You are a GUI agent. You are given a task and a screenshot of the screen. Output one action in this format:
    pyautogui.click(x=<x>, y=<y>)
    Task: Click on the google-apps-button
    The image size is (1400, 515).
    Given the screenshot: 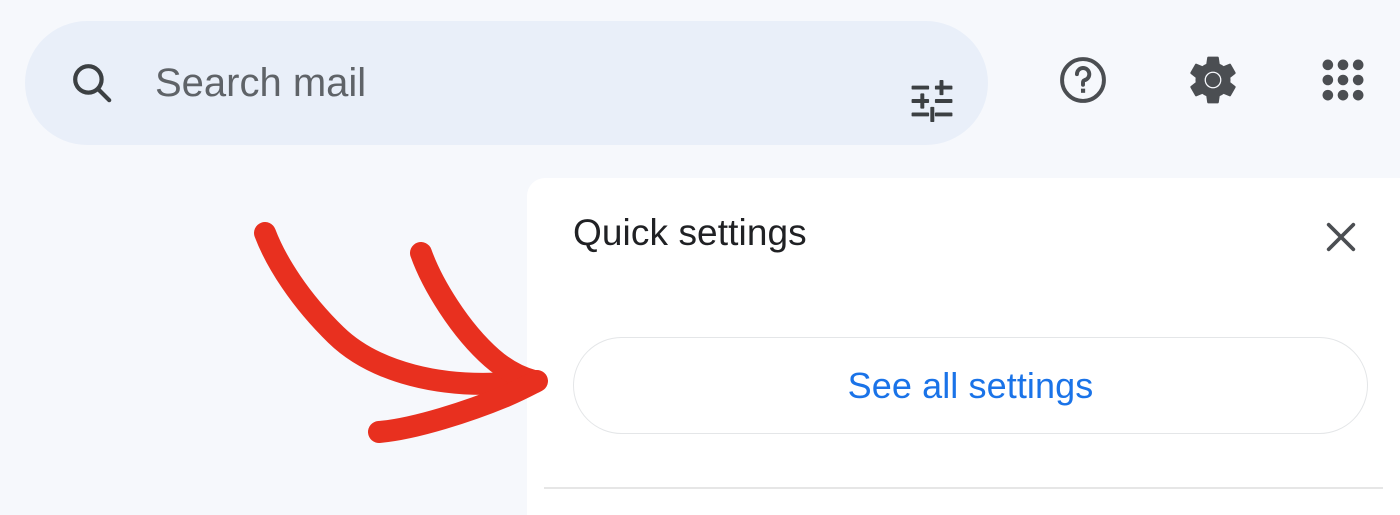 What is the action you would take?
    pyautogui.click(x=1343, y=82)
    